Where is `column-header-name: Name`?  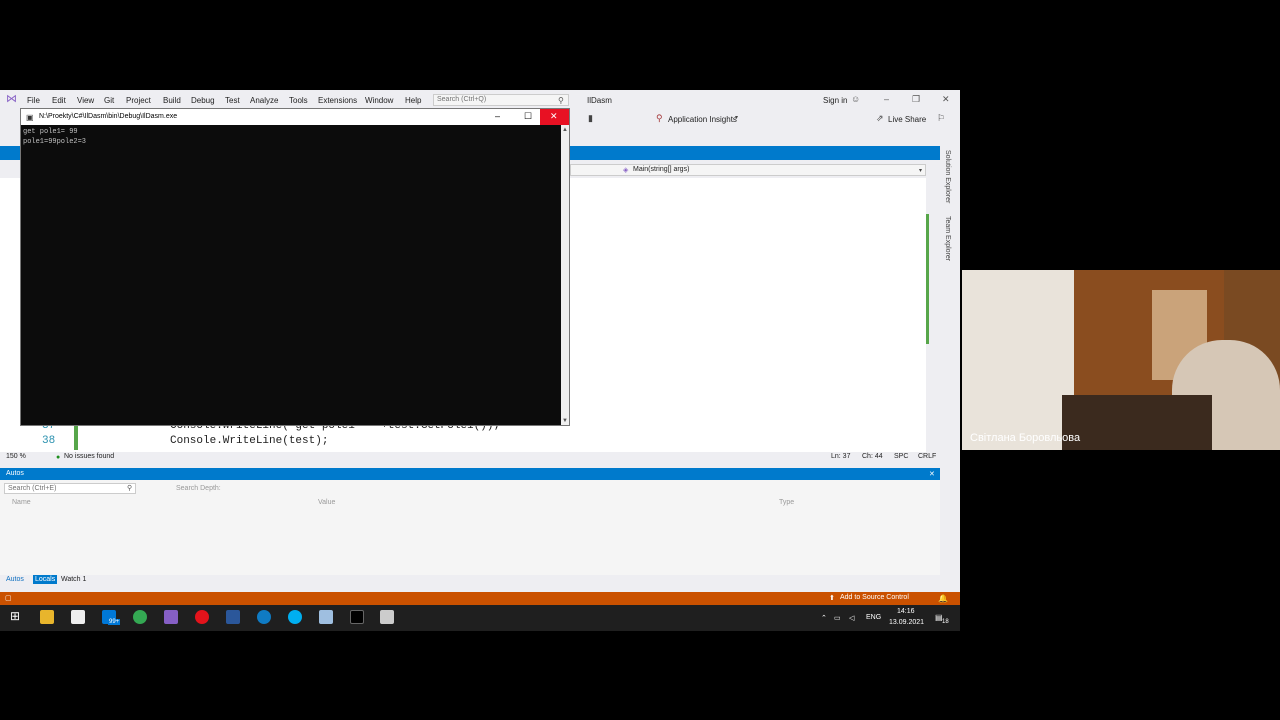 column-header-name: Name is located at coordinates (21, 502).